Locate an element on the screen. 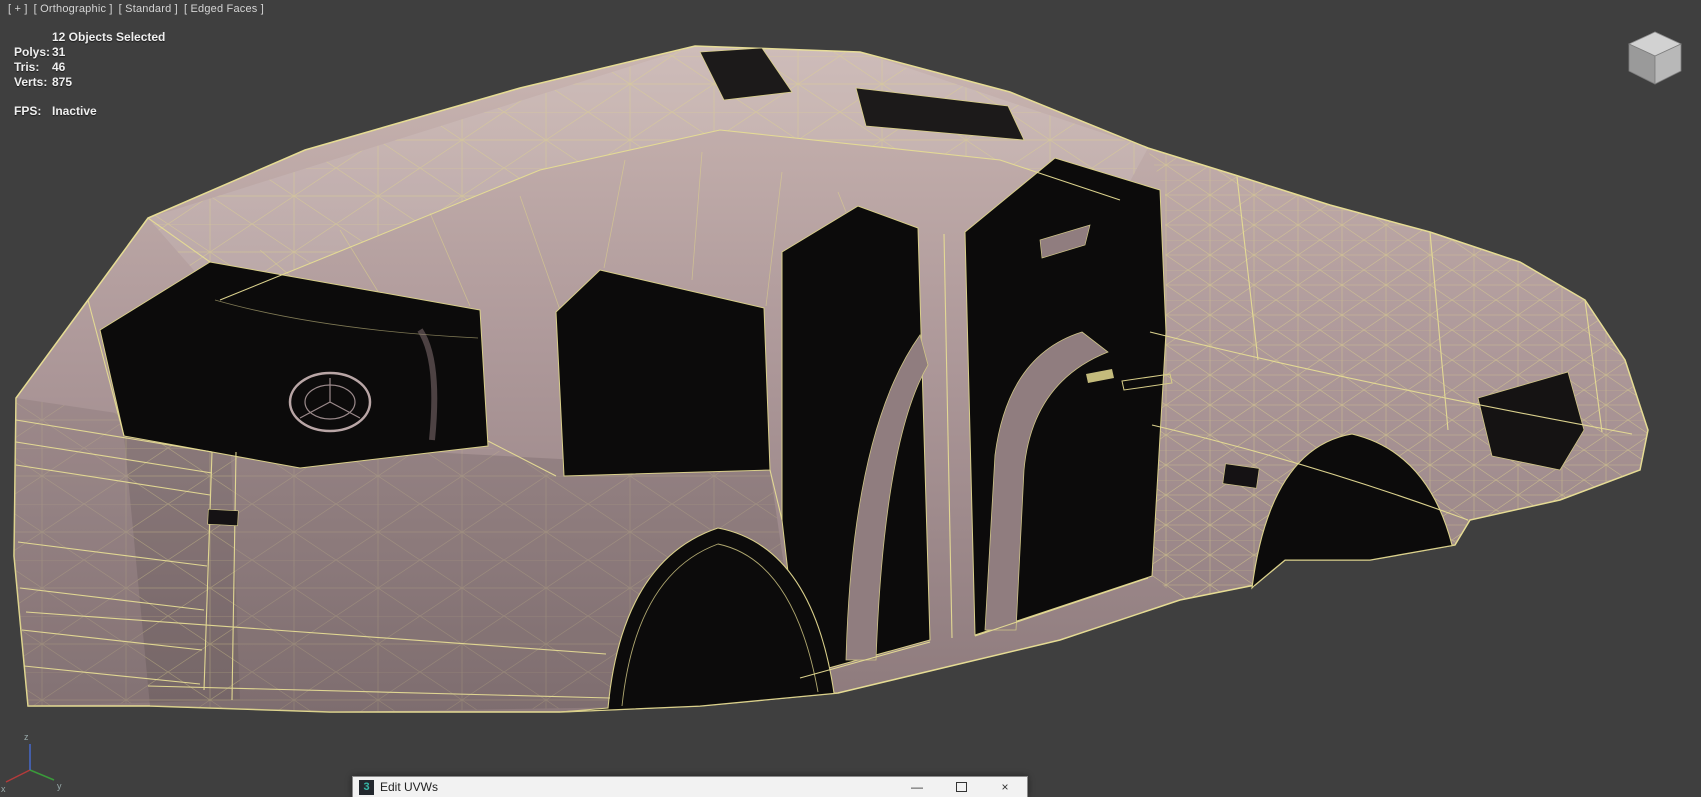  maximize-button is located at coordinates (961, 787).